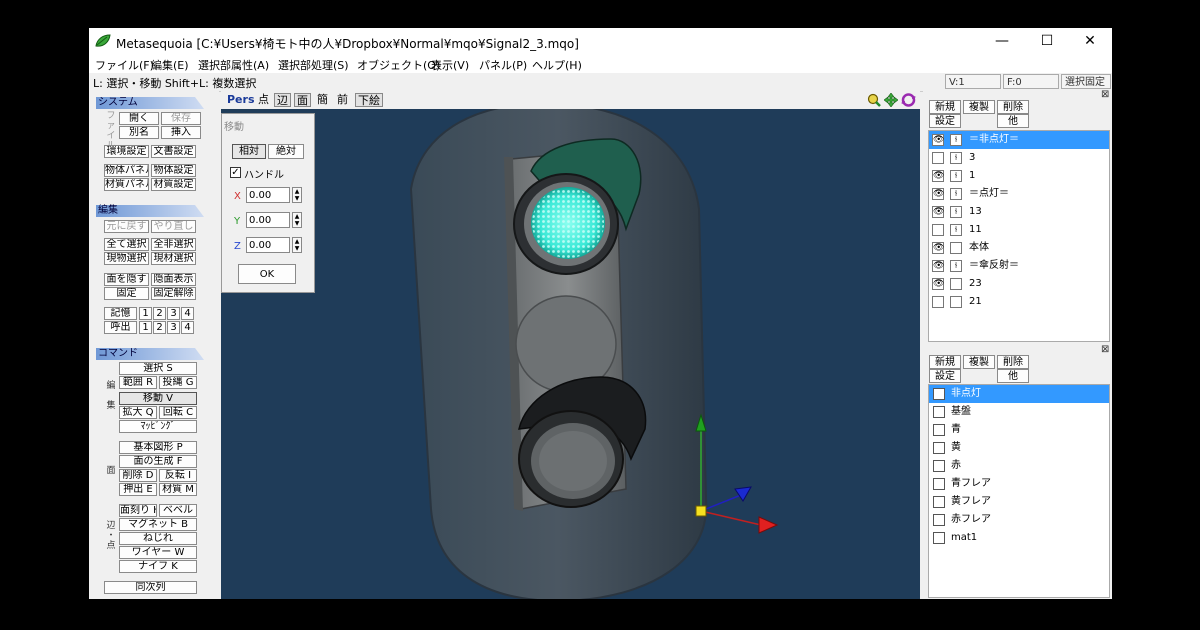 The width and height of the screenshot is (1200, 630). I want to click on menu-selection-attr: 選択部属性(A), so click(233, 65).